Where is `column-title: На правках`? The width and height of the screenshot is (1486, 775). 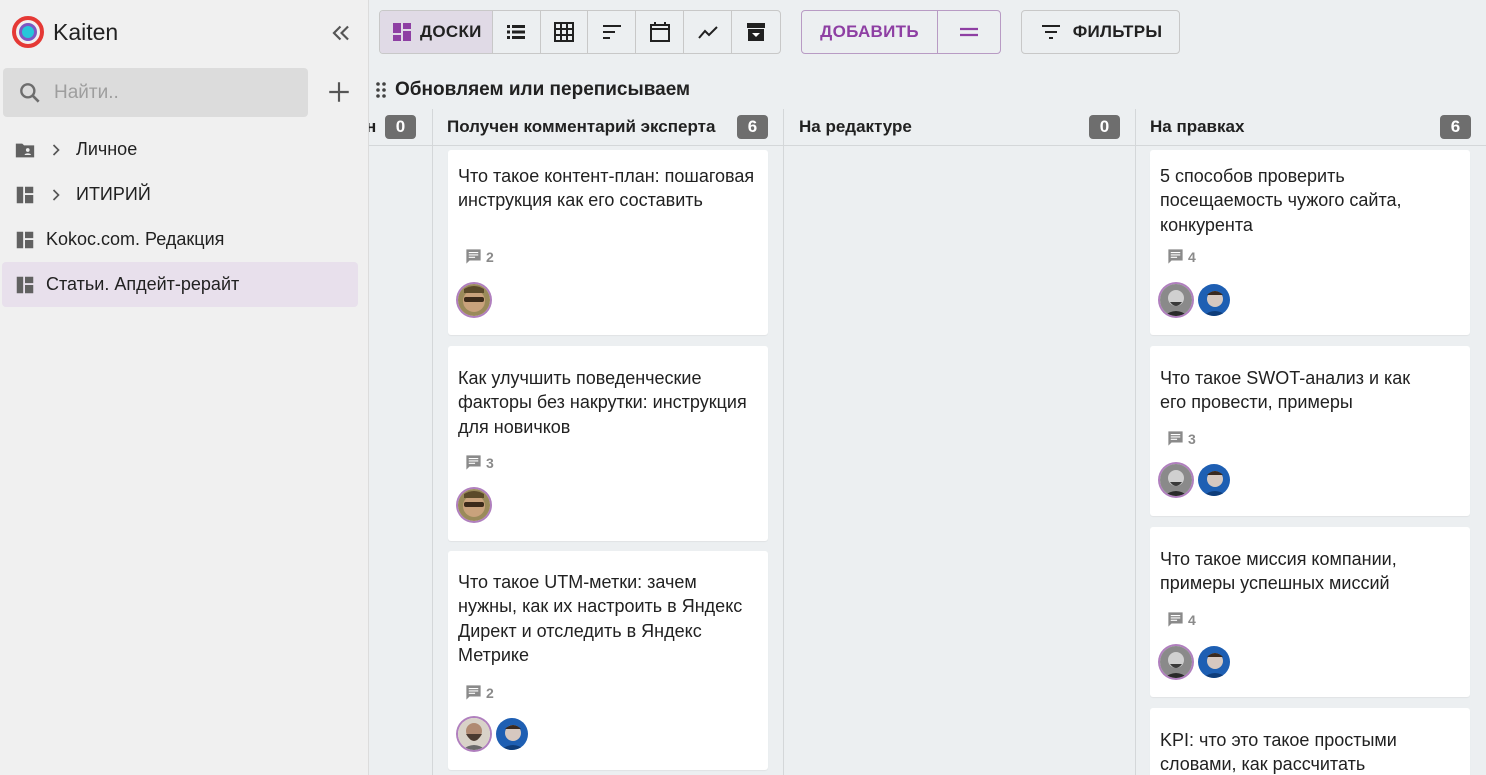
column-title: На правках is located at coordinates (1197, 126).